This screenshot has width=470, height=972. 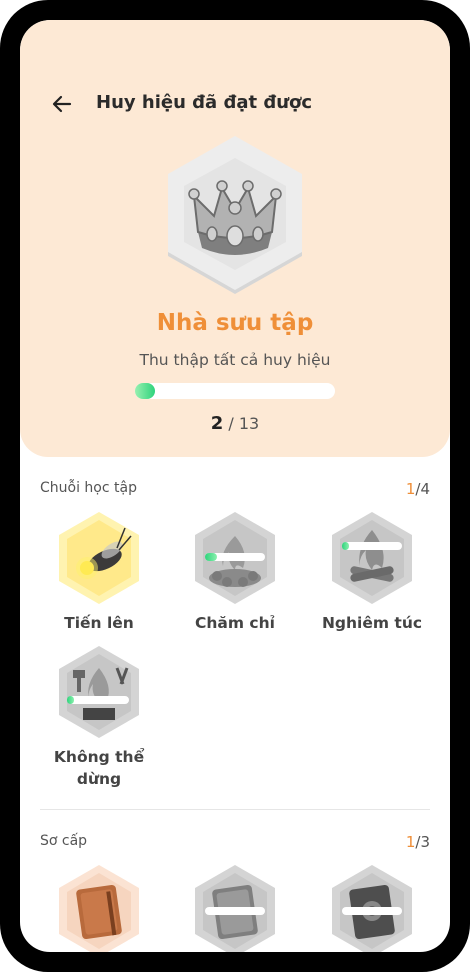 What do you see at coordinates (99, 692) in the screenshot?
I see `forge-badge-icon` at bounding box center [99, 692].